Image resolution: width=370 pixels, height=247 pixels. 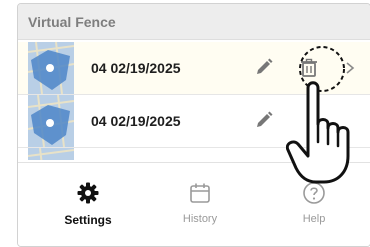 I want to click on section-header: Virtual Fence, so click(x=194, y=22).